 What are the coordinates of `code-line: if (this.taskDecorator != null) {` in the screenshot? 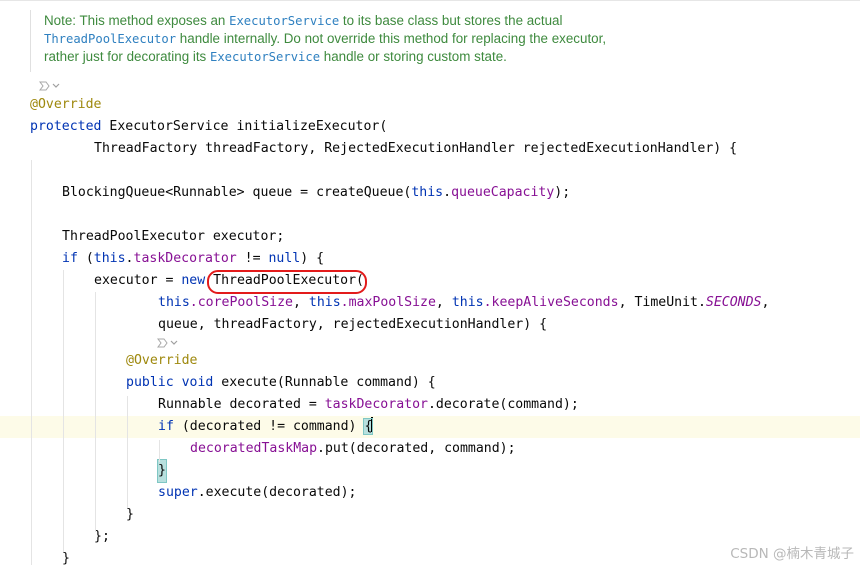 It's located at (193, 258).